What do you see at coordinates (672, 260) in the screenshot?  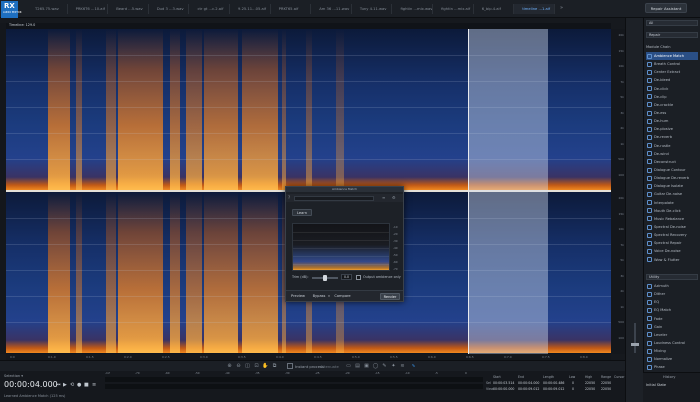 I see `module-item: Wow & Flutter` at bounding box center [672, 260].